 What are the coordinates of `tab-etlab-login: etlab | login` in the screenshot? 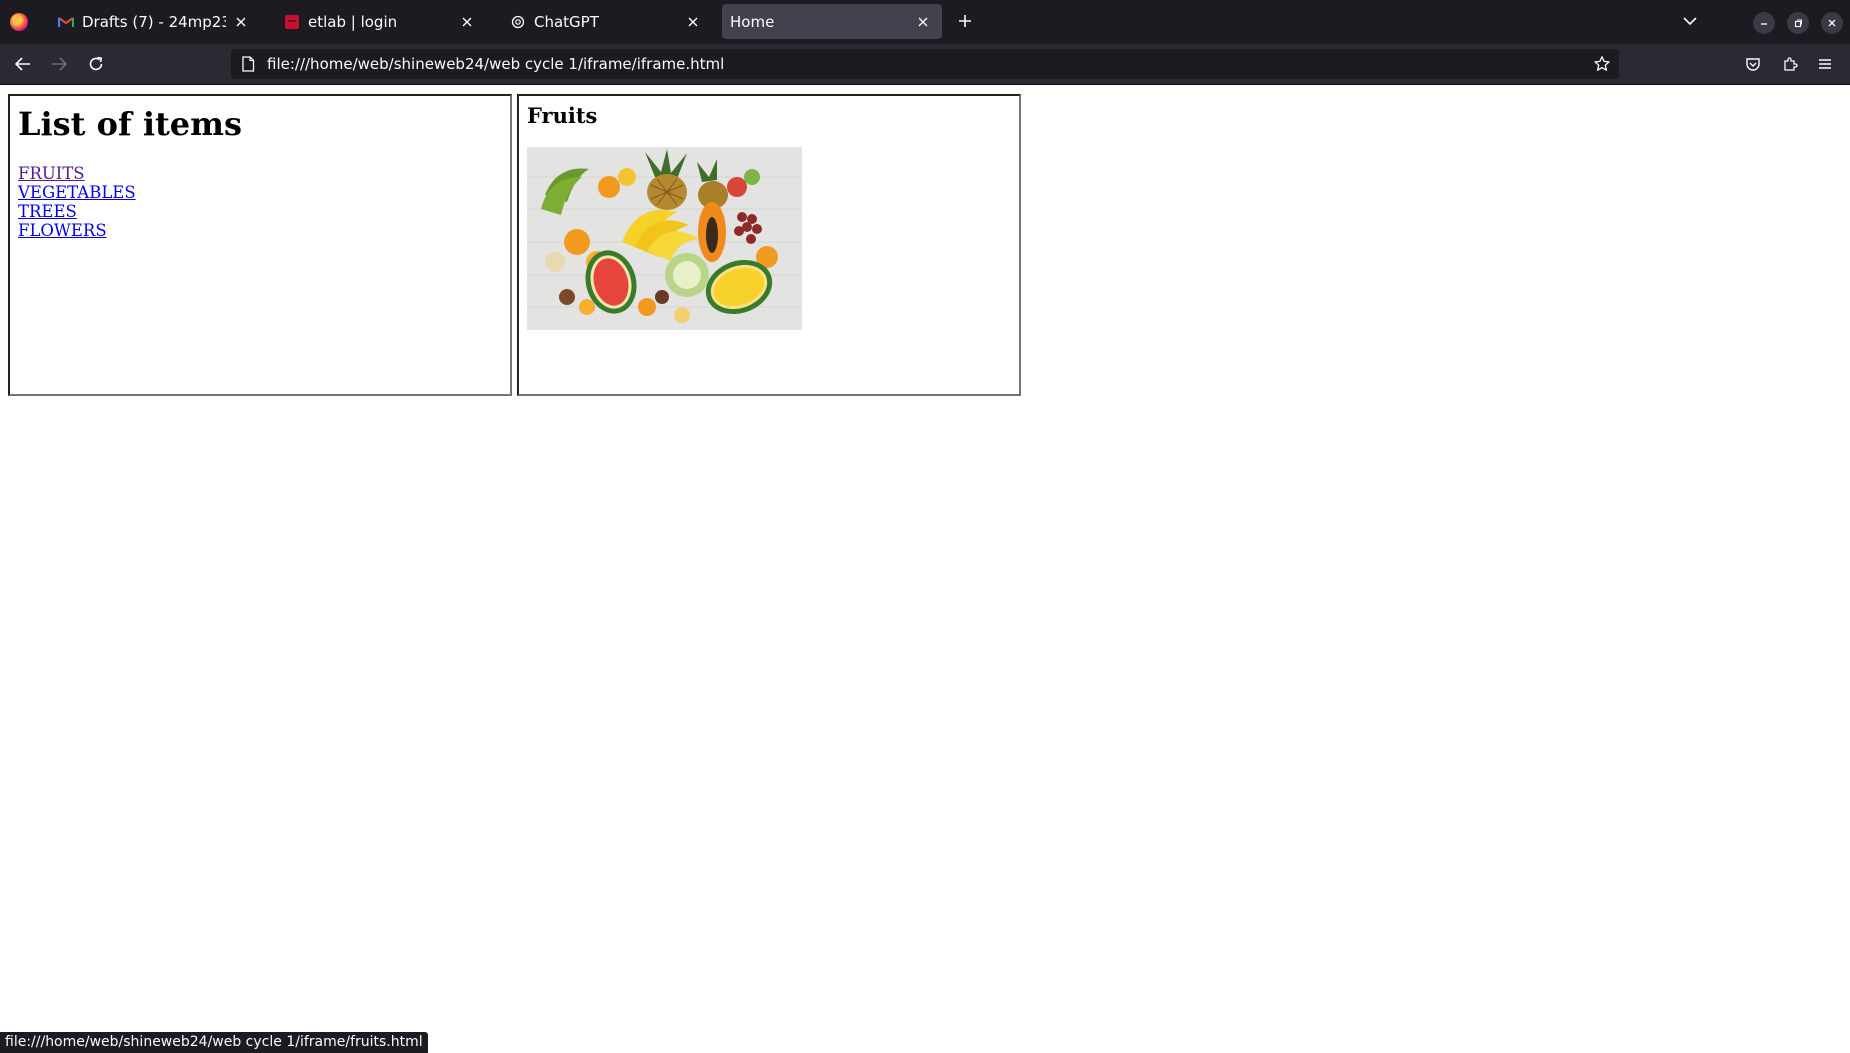 It's located at (378, 21).